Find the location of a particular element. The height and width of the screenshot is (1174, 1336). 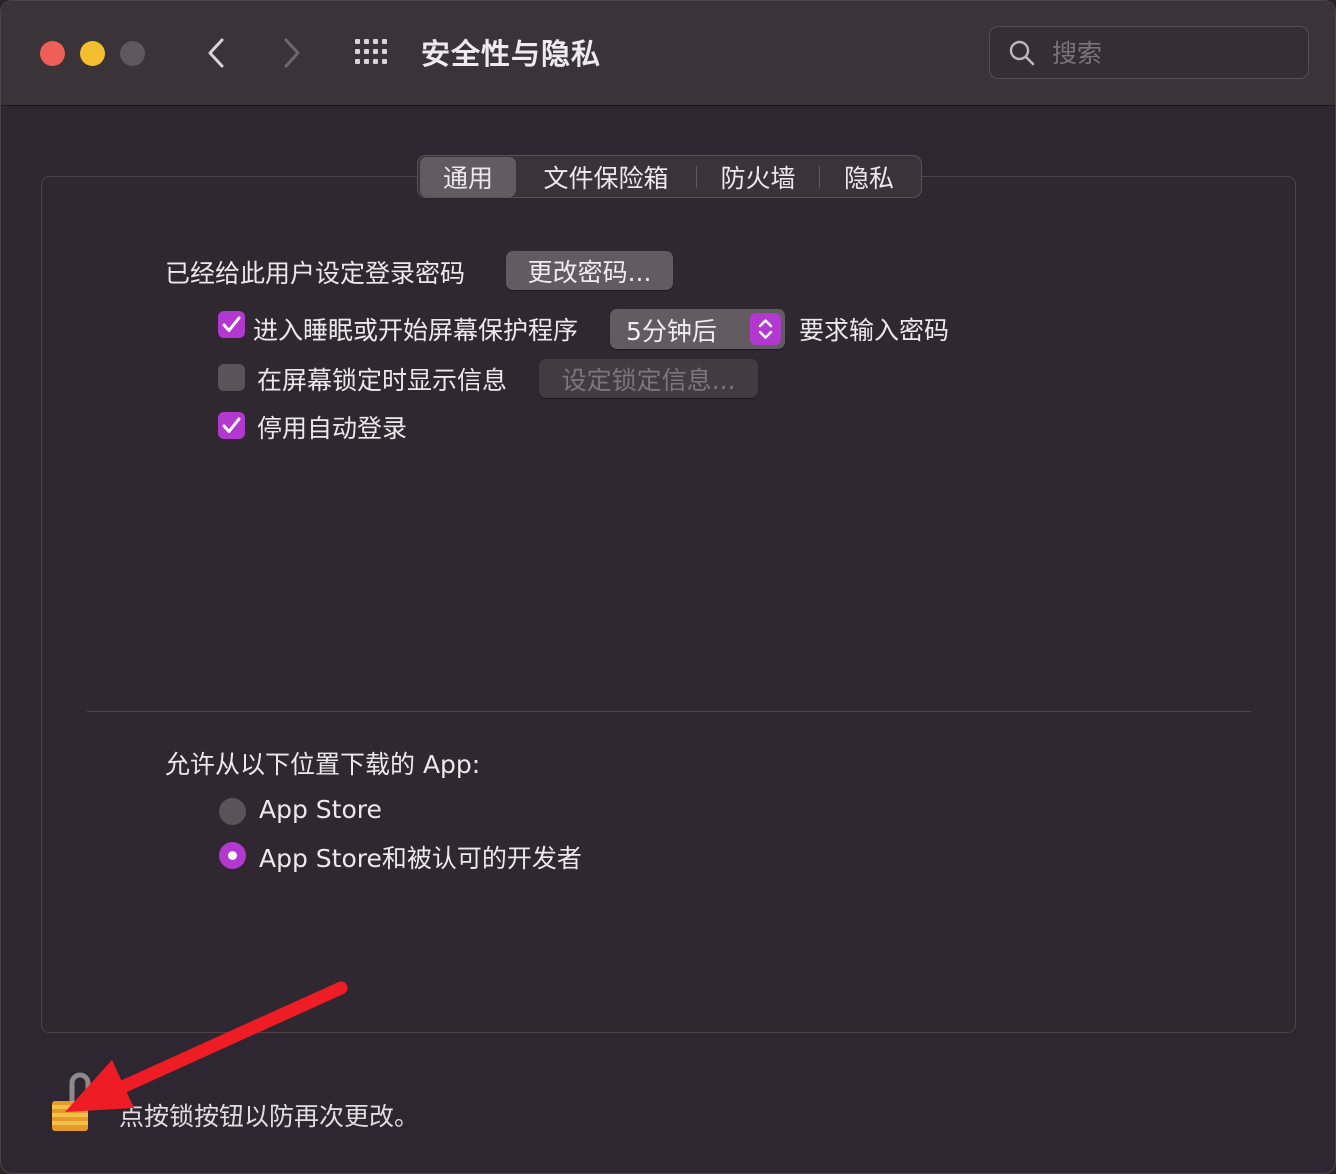

lock-hint-text: 点按锁按钮以防再次更改。 is located at coordinates (269, 1116).